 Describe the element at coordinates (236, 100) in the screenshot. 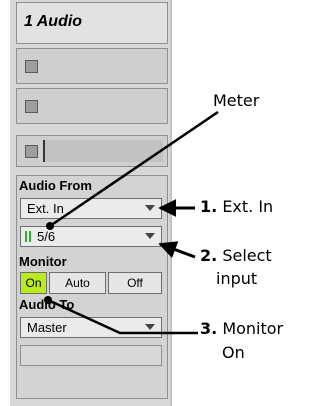

I see `meter-callout-label: Meter` at that location.